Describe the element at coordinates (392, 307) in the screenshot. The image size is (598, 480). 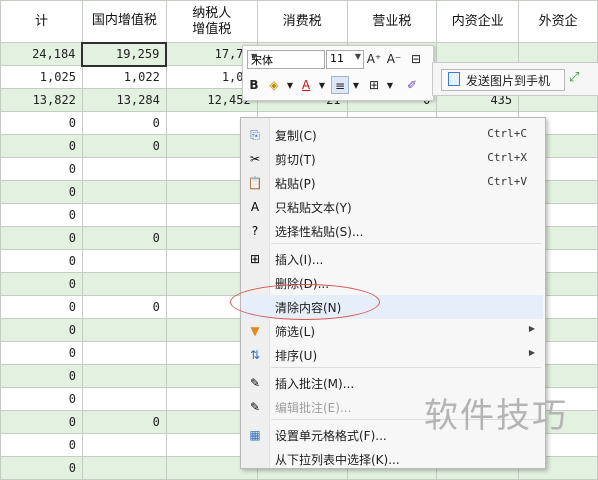
I see `menu-item: 清除内容(N)` at that location.